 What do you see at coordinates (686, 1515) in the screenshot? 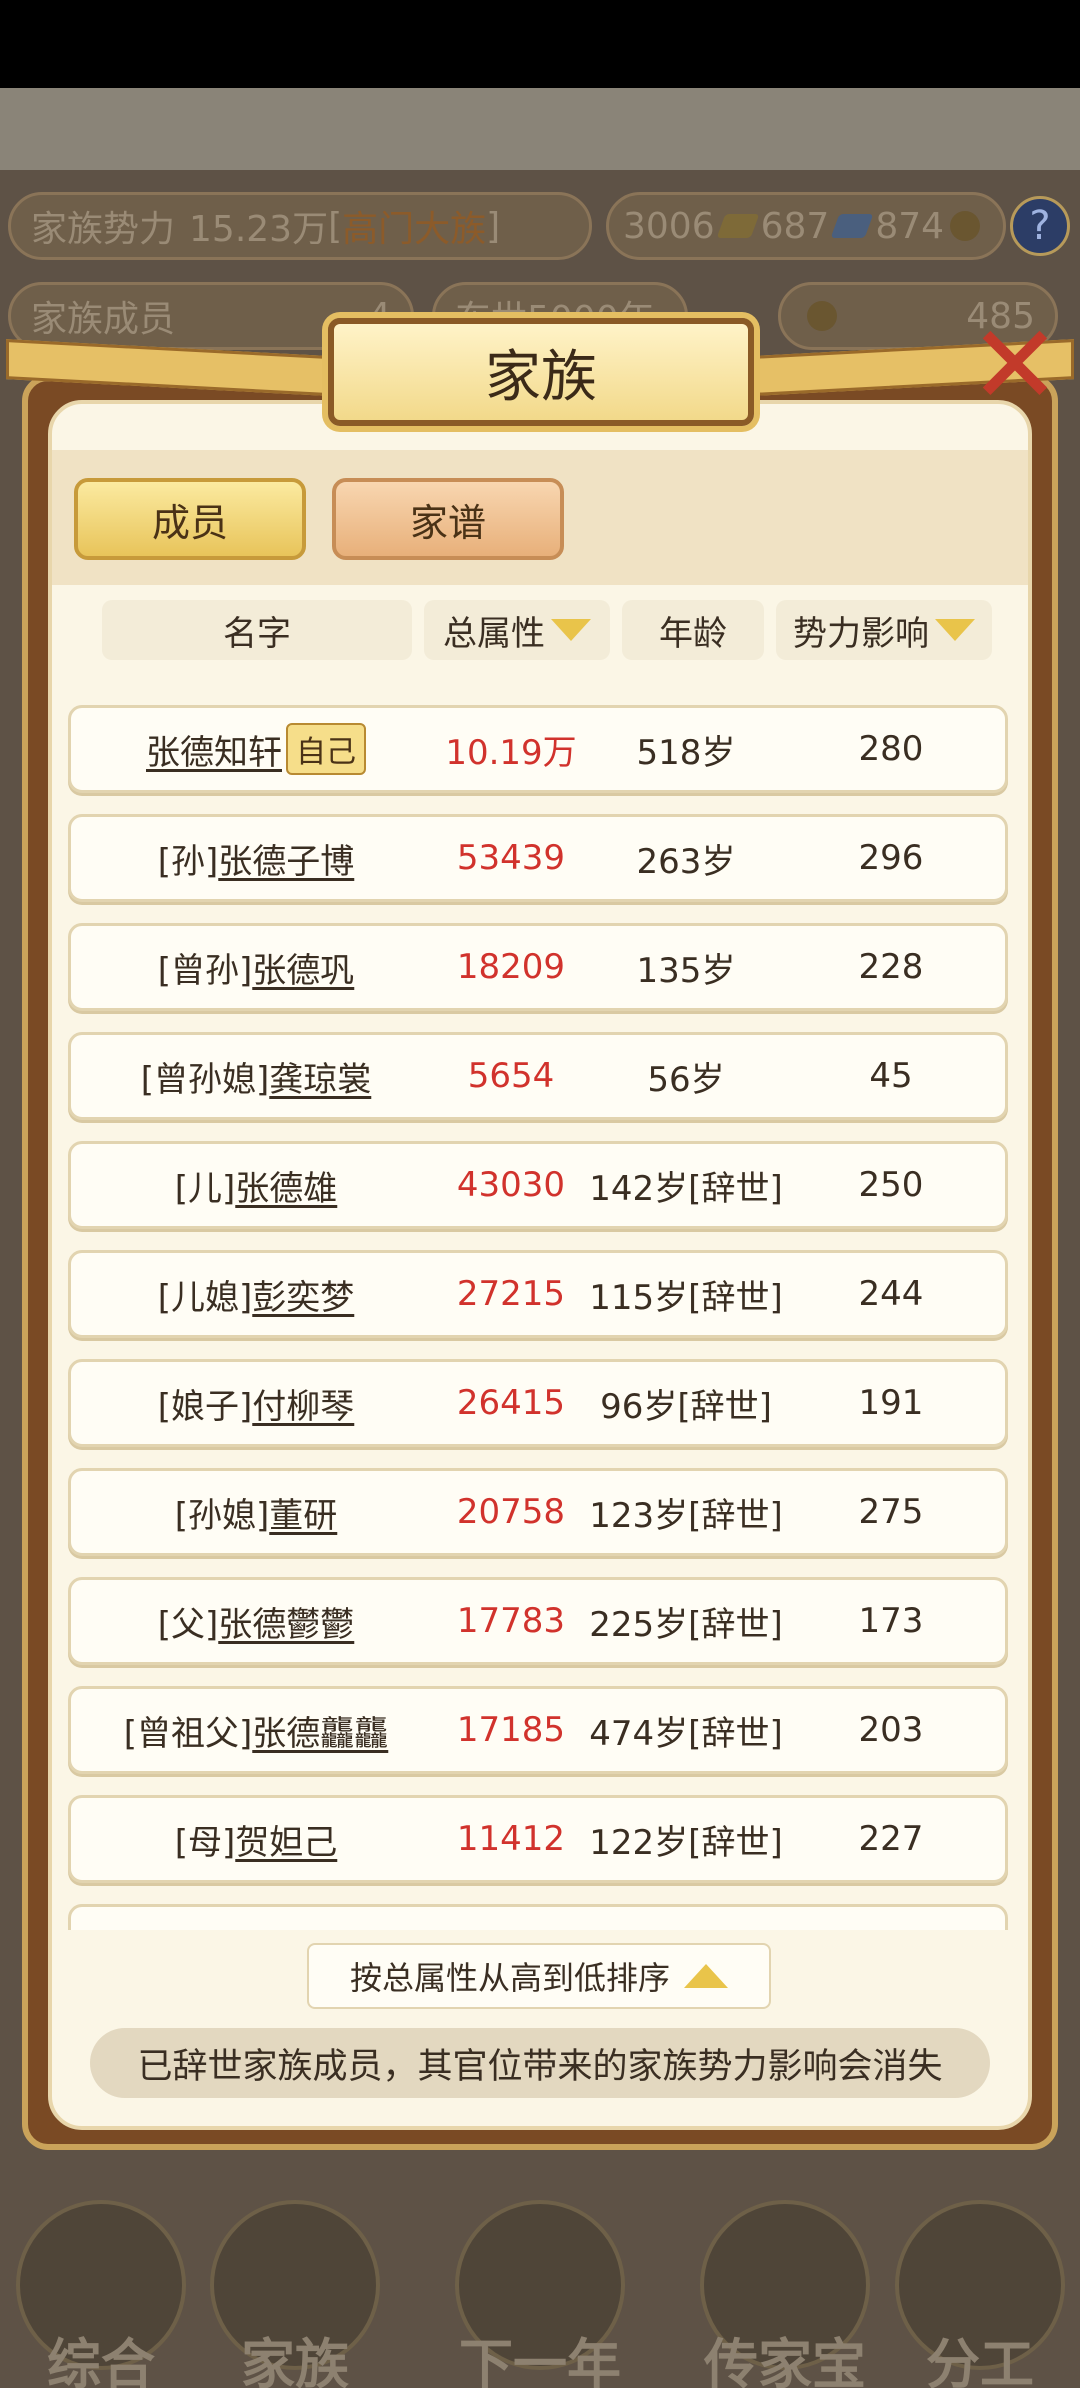
I see `row-age: 123岁[辞世]` at bounding box center [686, 1515].